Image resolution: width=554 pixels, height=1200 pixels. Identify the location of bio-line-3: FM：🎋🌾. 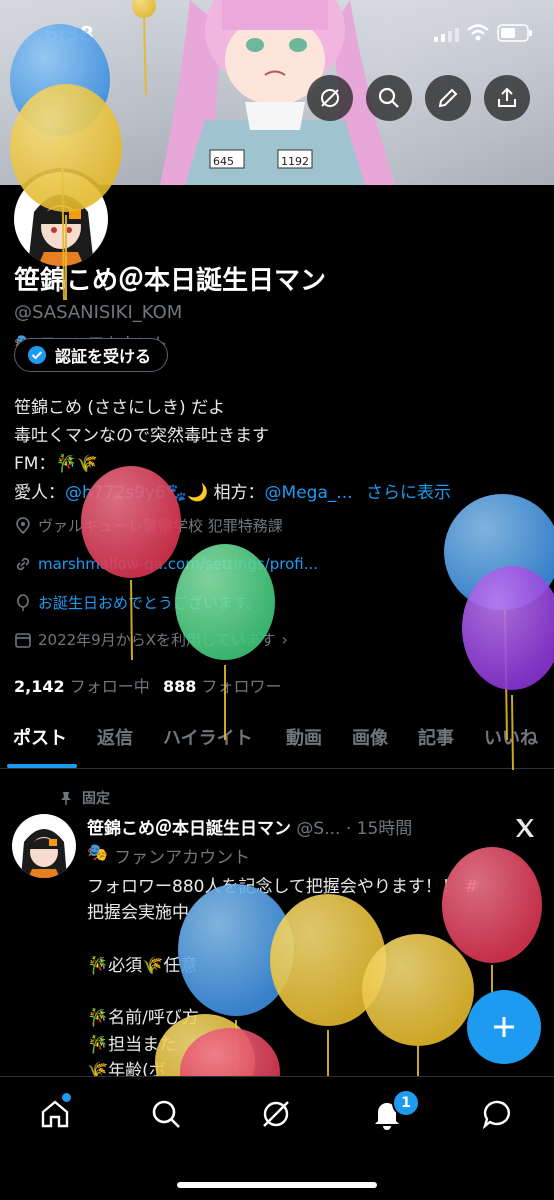
(56, 464).